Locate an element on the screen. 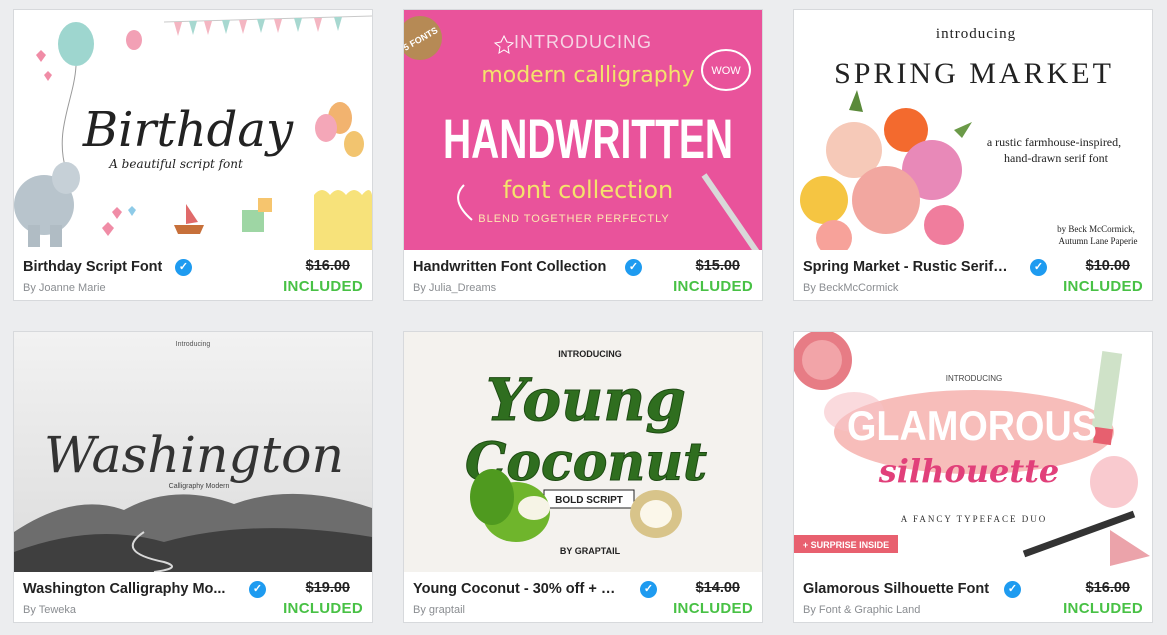  product-thumbnail: Birthday A beautiful script font is located at coordinates (193, 130).